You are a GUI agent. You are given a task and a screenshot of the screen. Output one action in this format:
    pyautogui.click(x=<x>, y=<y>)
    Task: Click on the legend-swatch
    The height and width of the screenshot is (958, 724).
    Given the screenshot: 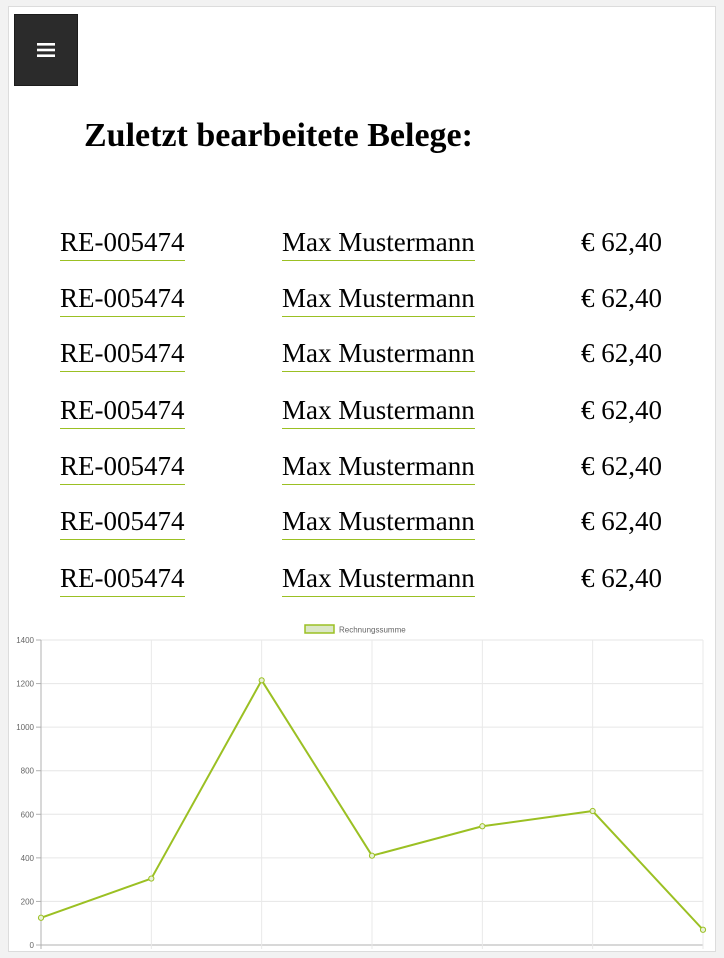 What is the action you would take?
    pyautogui.click(x=319, y=629)
    